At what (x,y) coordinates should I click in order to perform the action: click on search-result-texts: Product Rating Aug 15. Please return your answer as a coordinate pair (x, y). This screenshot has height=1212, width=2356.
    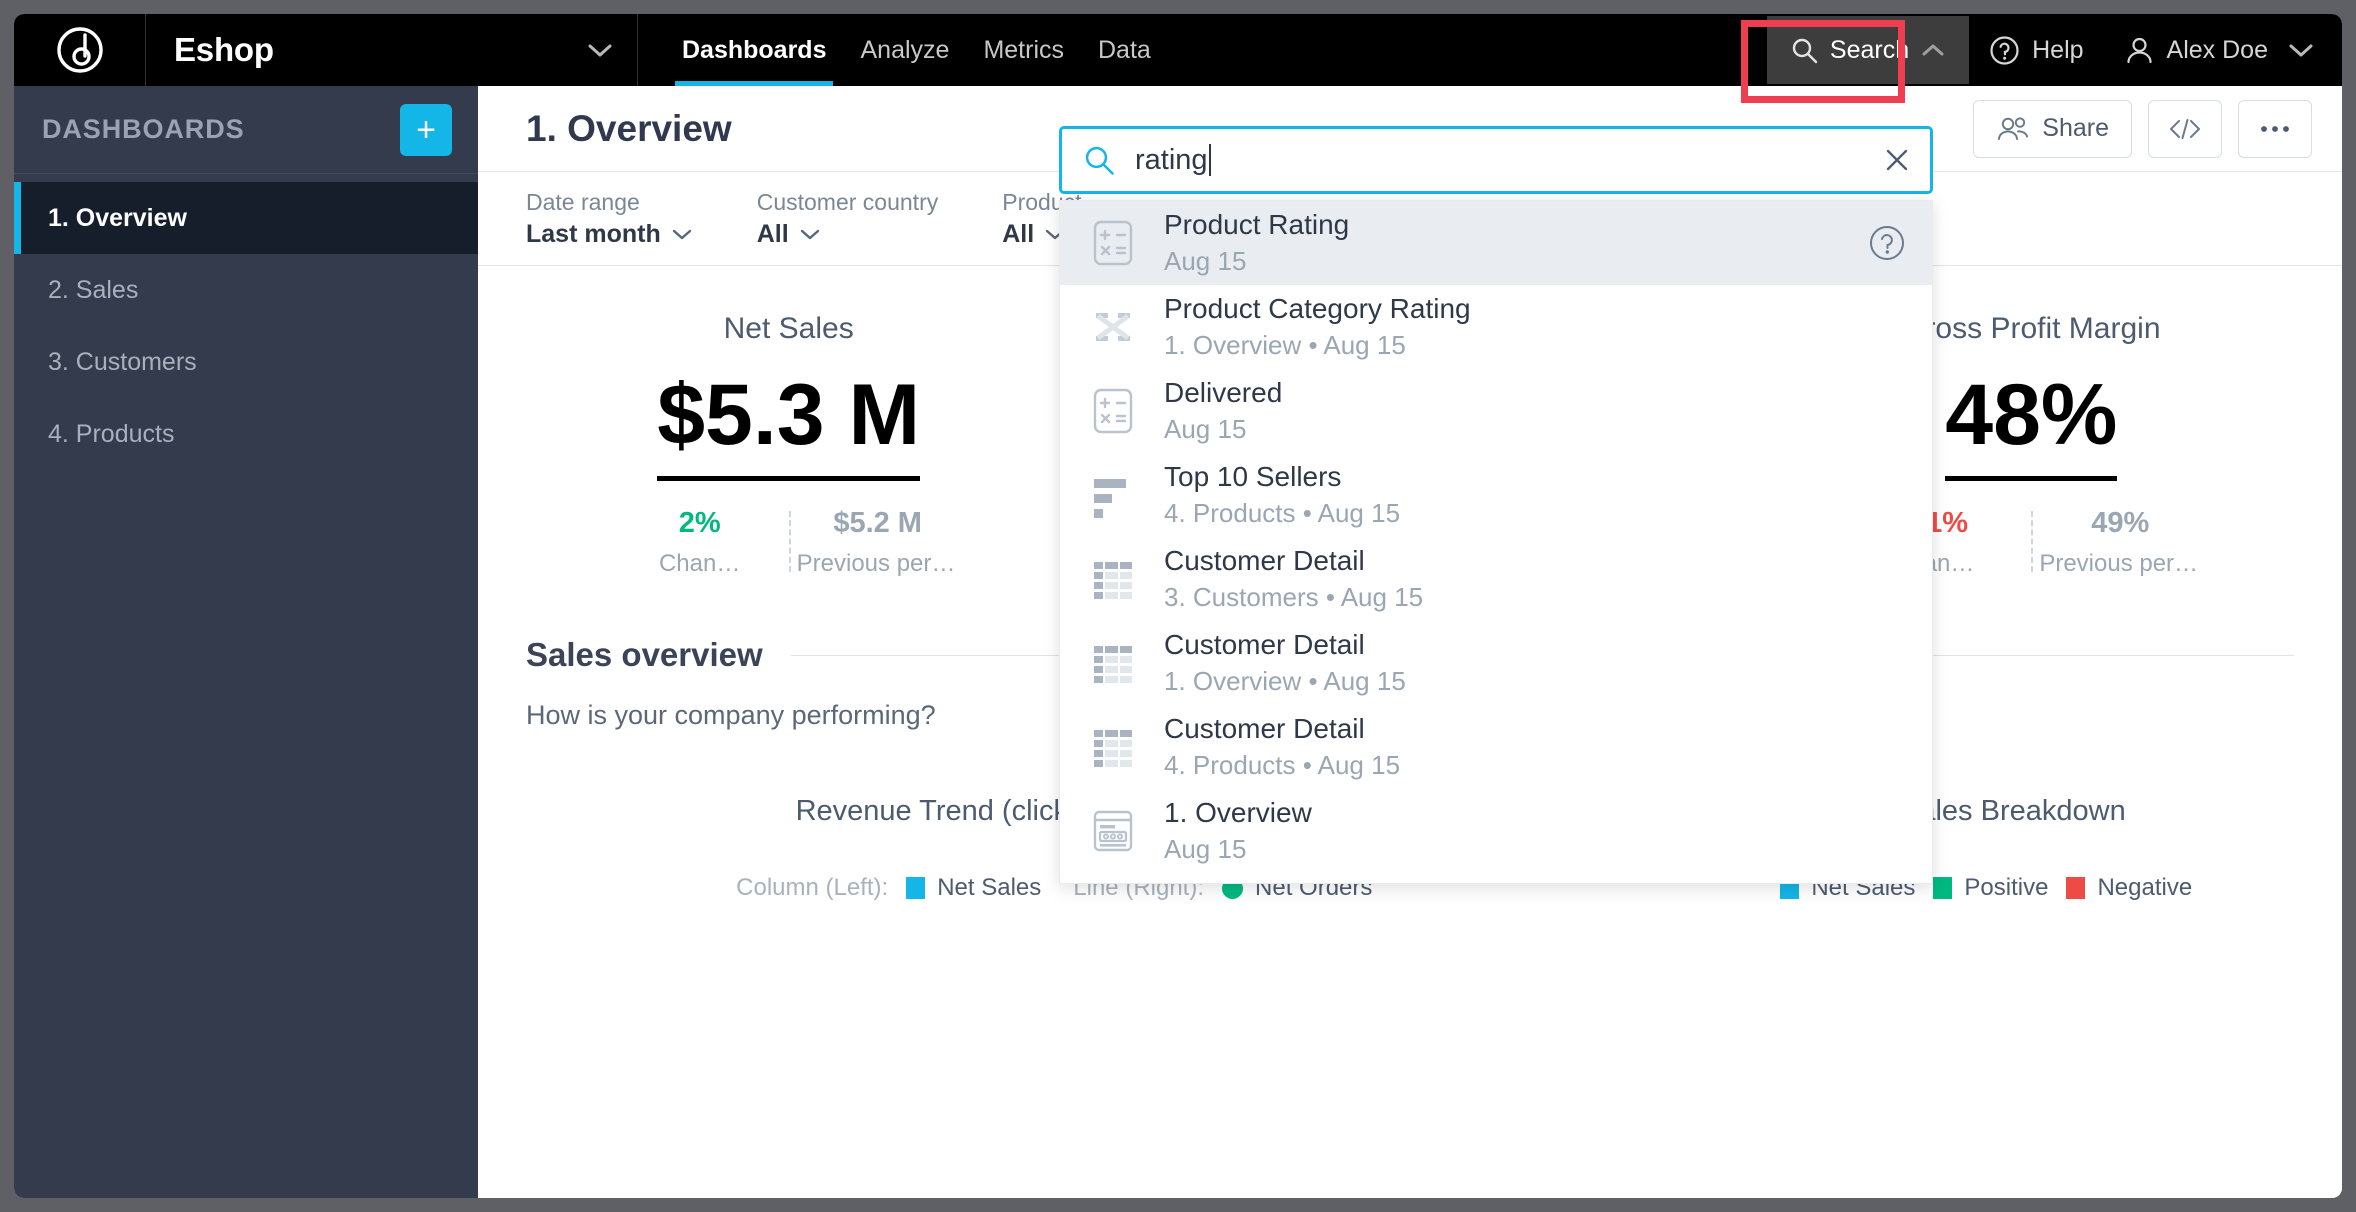
    Looking at the image, I should click on (1503, 242).